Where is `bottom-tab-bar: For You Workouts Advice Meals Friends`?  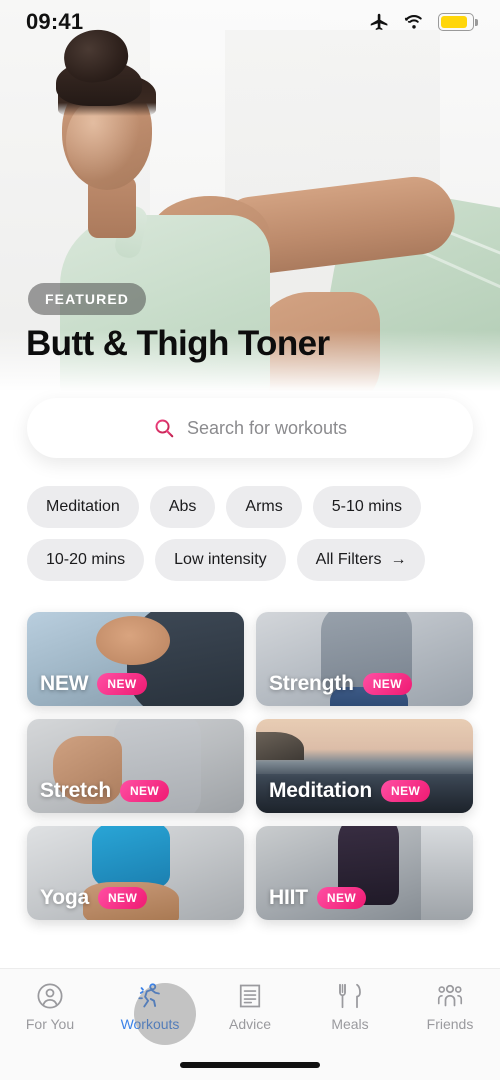
bottom-tab-bar: For You Workouts Advice Meals Friends is located at coordinates (250, 1024).